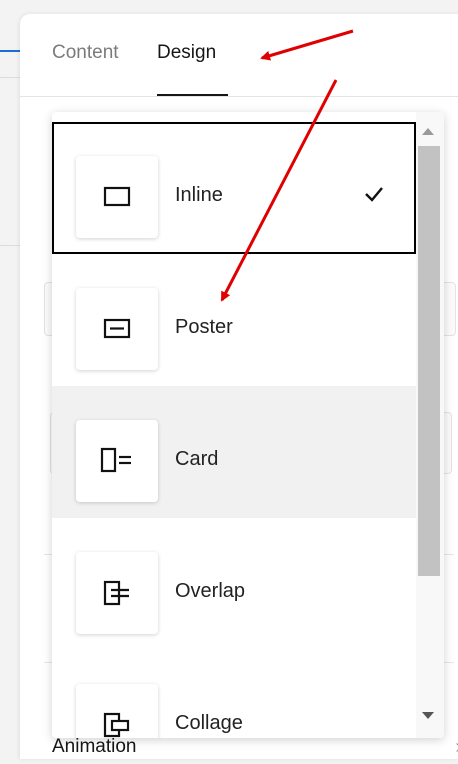  I want to click on option-label: Card, so click(197, 459).